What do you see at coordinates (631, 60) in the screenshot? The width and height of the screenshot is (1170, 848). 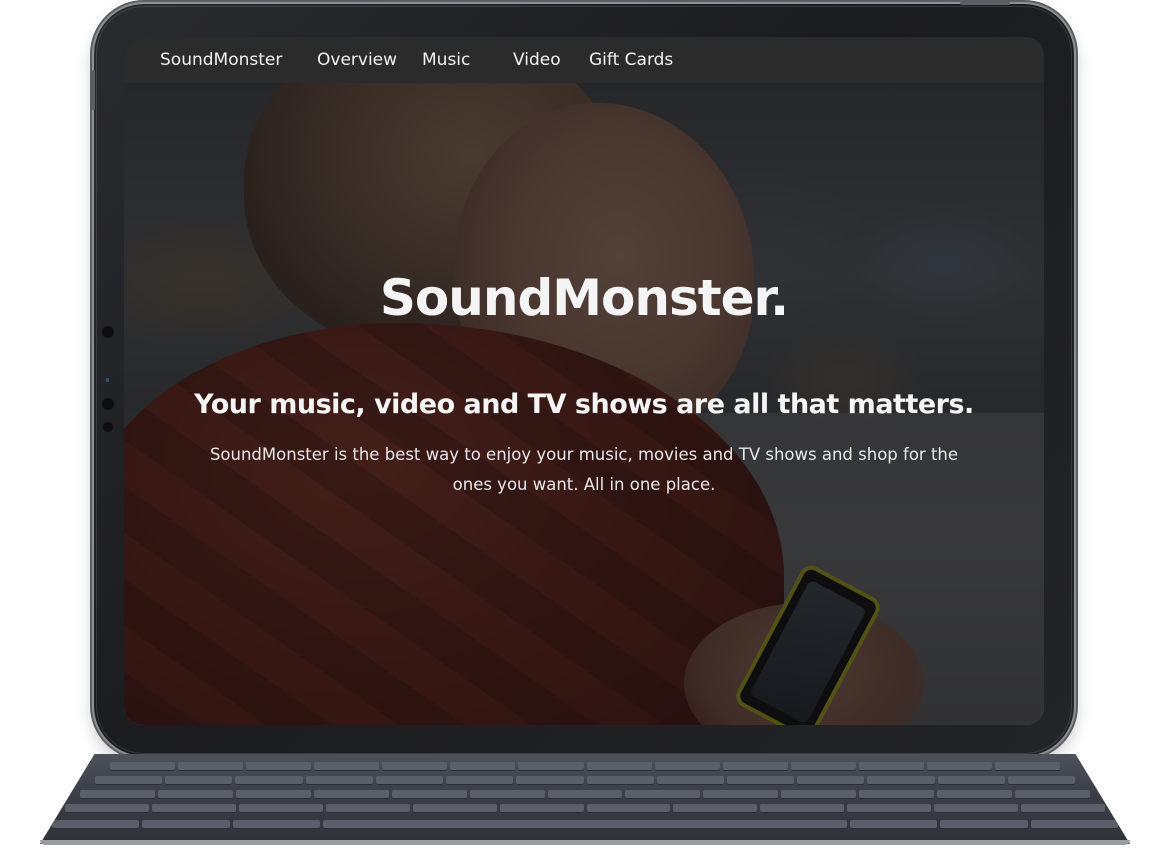 I see `nav-item-gift-cards: Gift Cards` at bounding box center [631, 60].